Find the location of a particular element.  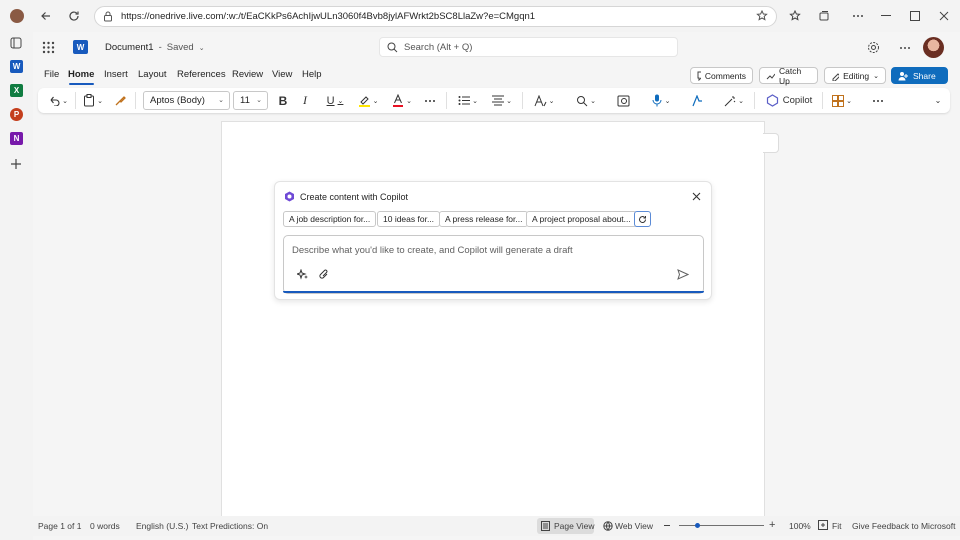

tab-view: View is located at coordinates (282, 74).